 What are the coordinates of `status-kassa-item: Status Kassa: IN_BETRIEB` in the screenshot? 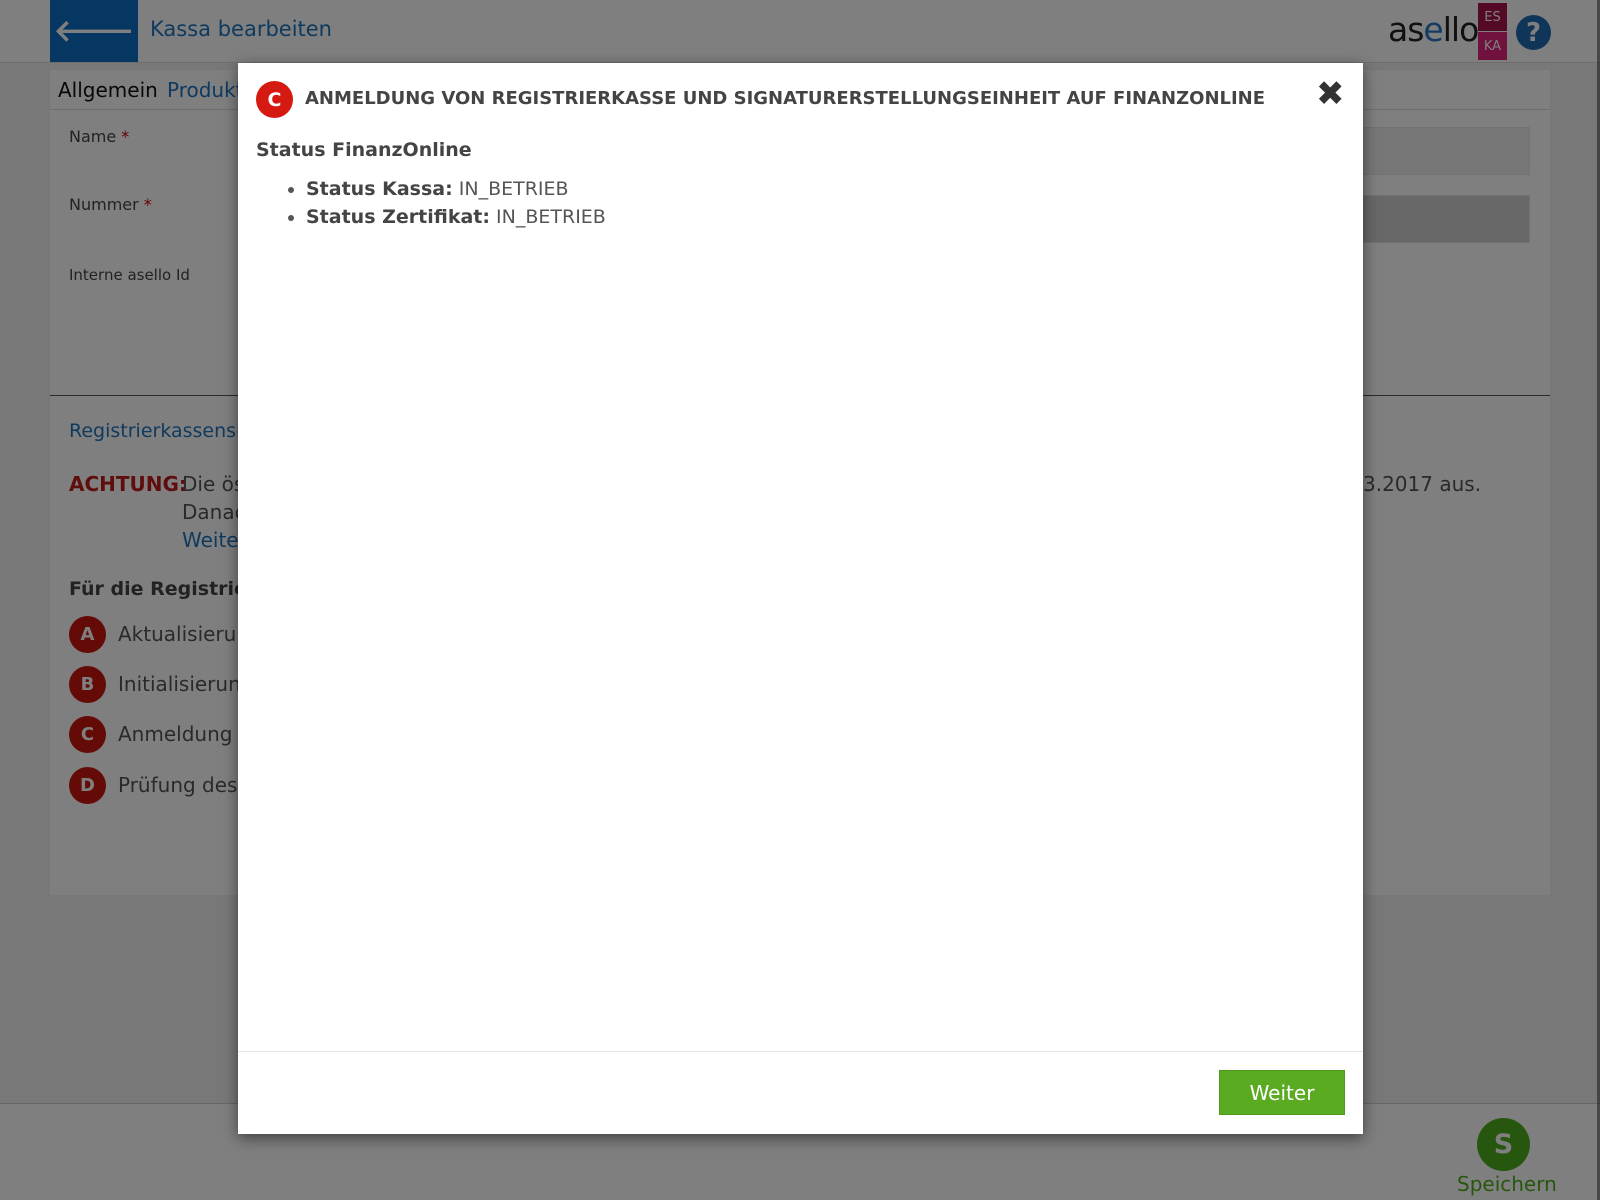 It's located at (456, 189).